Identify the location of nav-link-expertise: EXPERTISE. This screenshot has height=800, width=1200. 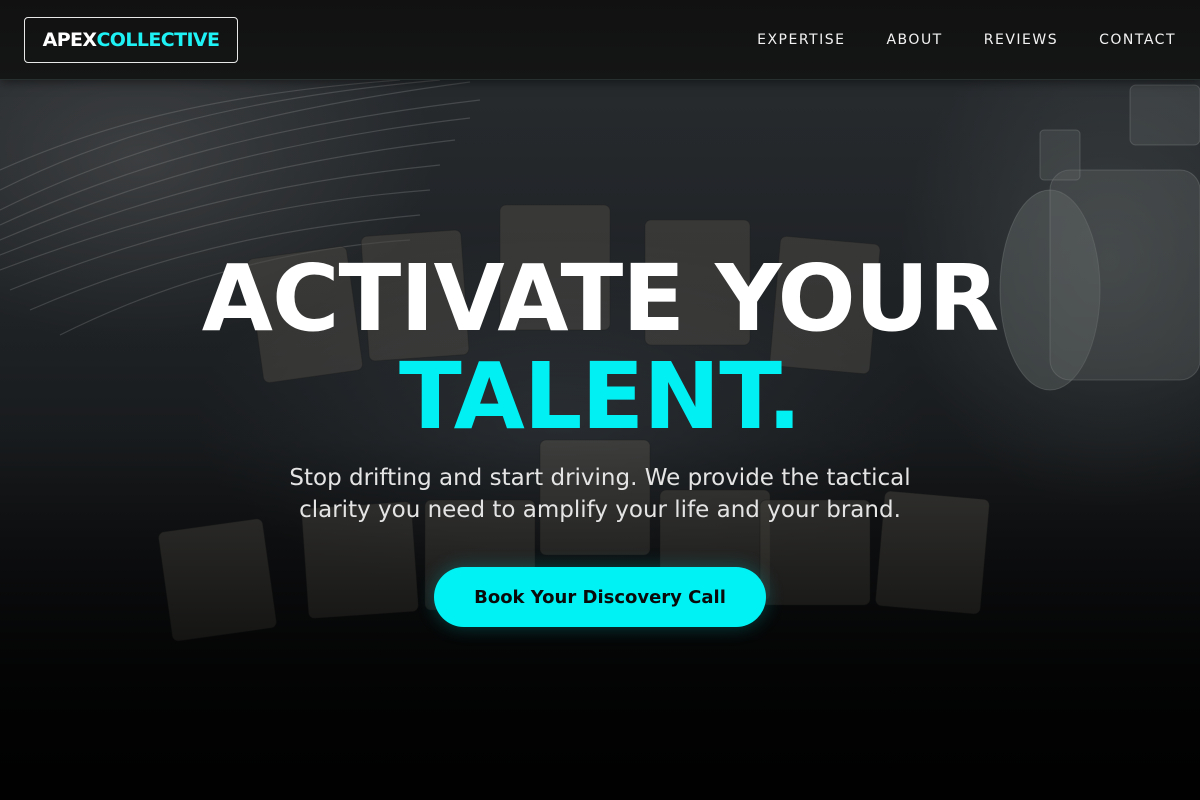
(801, 40).